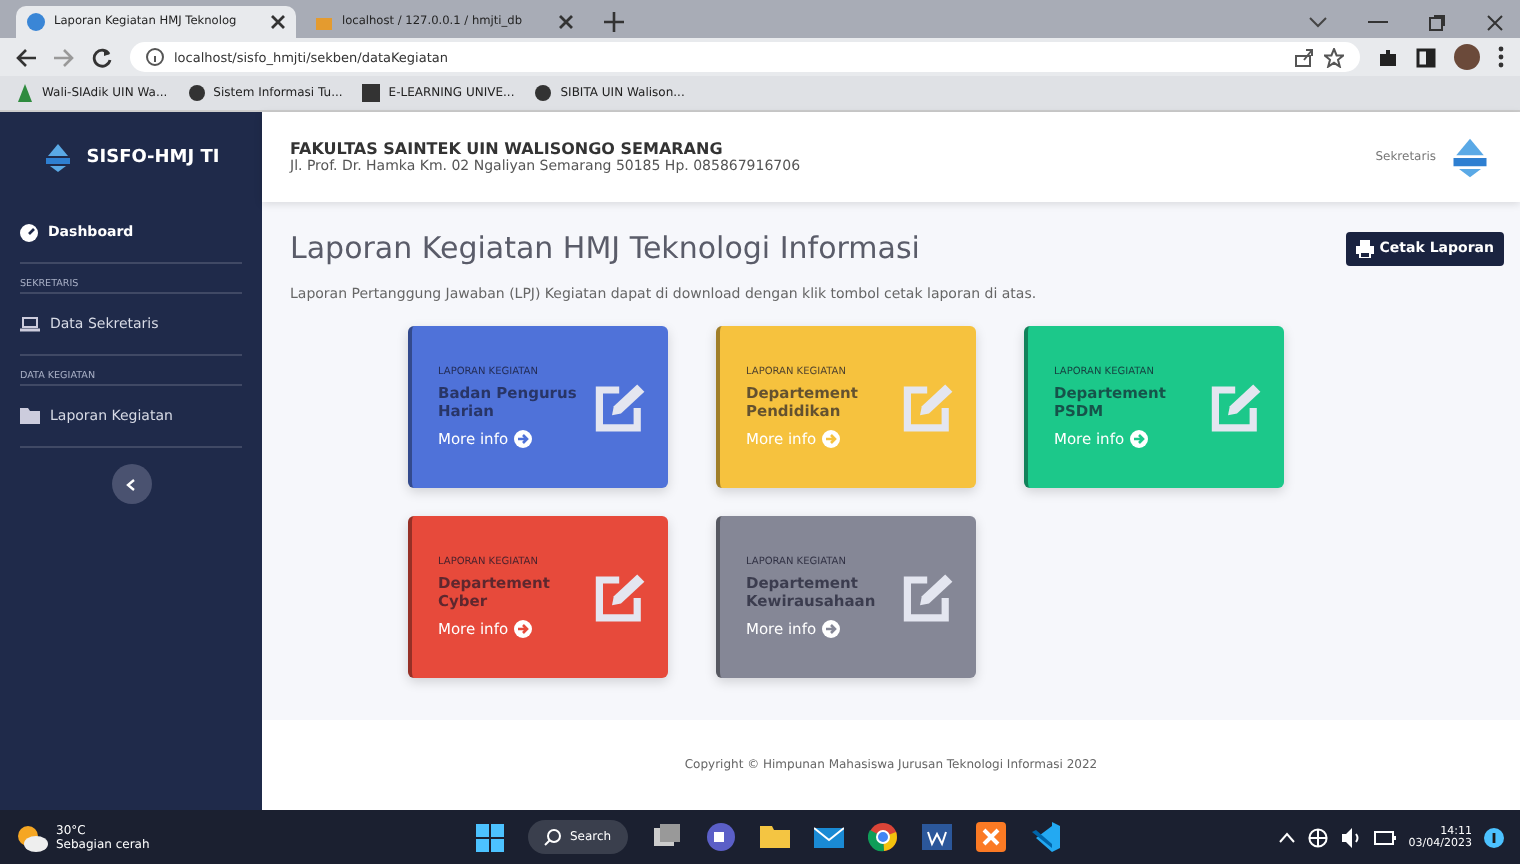  Describe the element at coordinates (32, 837) in the screenshot. I see `sun-cloud-icon` at that location.